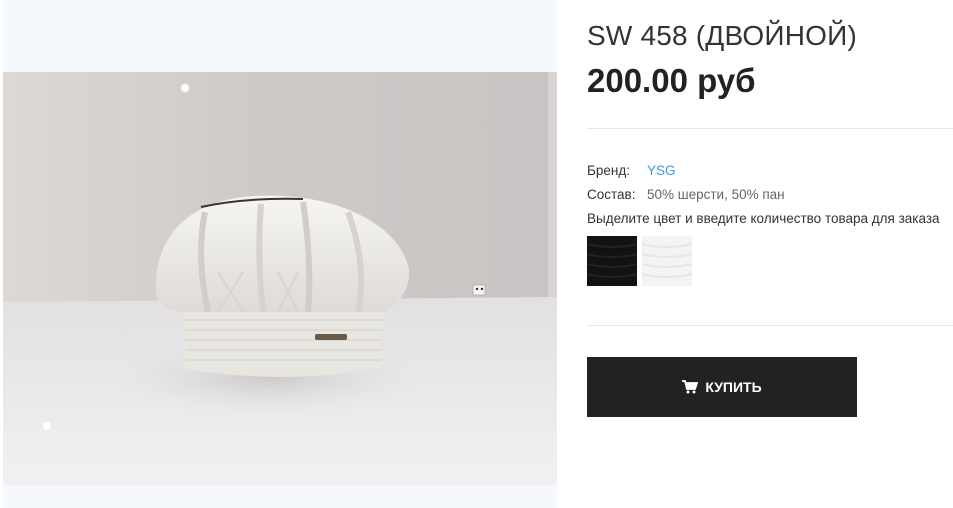 The width and height of the screenshot is (953, 508). Describe the element at coordinates (733, 387) in the screenshot. I see `buy-button-label: КУПИТЬ` at that location.